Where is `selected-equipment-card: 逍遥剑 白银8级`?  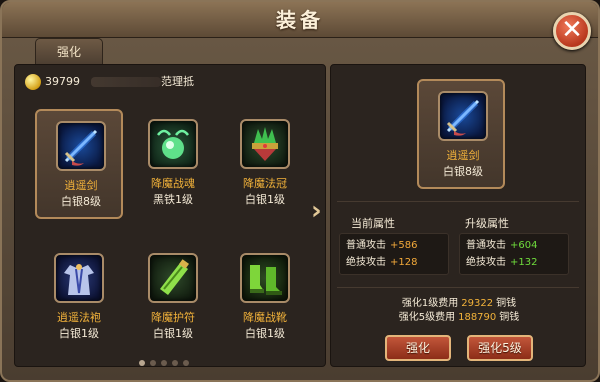
selected-equipment-card: 逍遥剑 白银8级 is located at coordinates (461, 134).